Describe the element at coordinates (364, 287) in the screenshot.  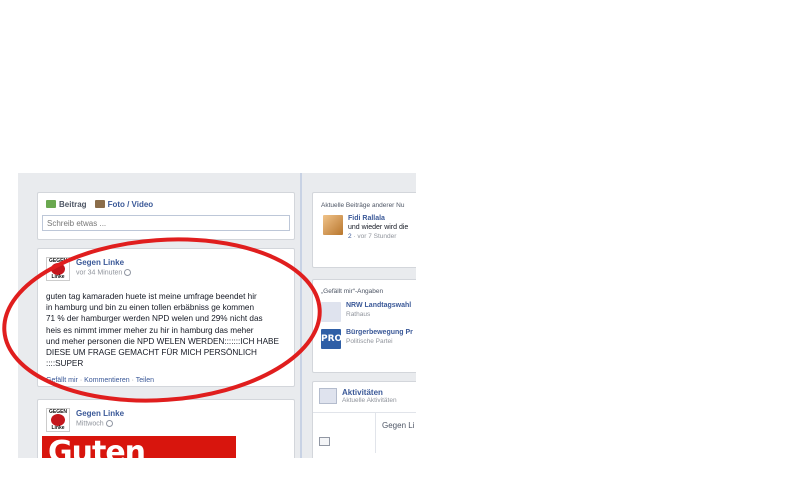
I see `likes-title: „Gefällt mir“-Angaben` at that location.